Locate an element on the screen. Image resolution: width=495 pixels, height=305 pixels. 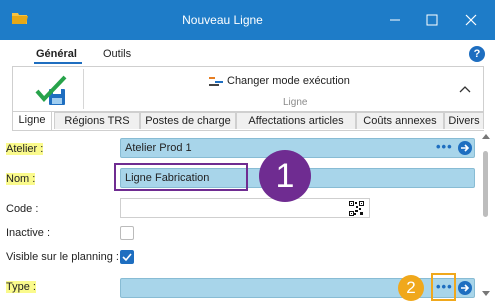
inactive-checkbox is located at coordinates (127, 233).